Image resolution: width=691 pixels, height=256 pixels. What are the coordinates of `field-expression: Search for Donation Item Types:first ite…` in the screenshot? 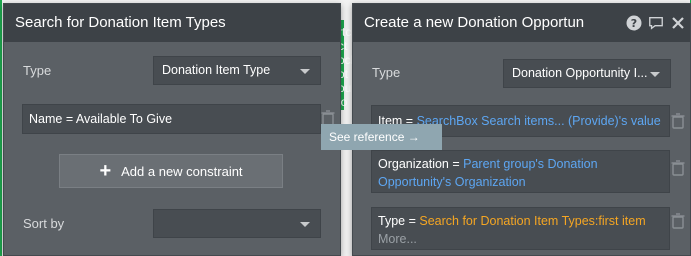 It's located at (532, 221).